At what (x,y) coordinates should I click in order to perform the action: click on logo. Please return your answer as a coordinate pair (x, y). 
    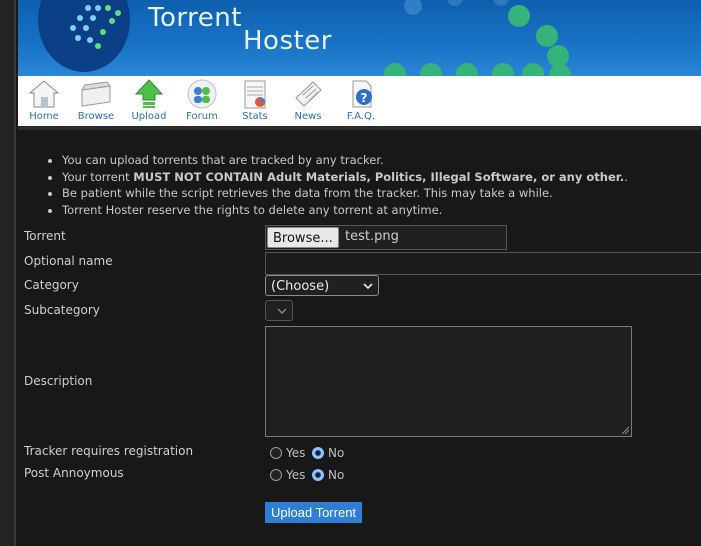
    Looking at the image, I should click on (84, 36).